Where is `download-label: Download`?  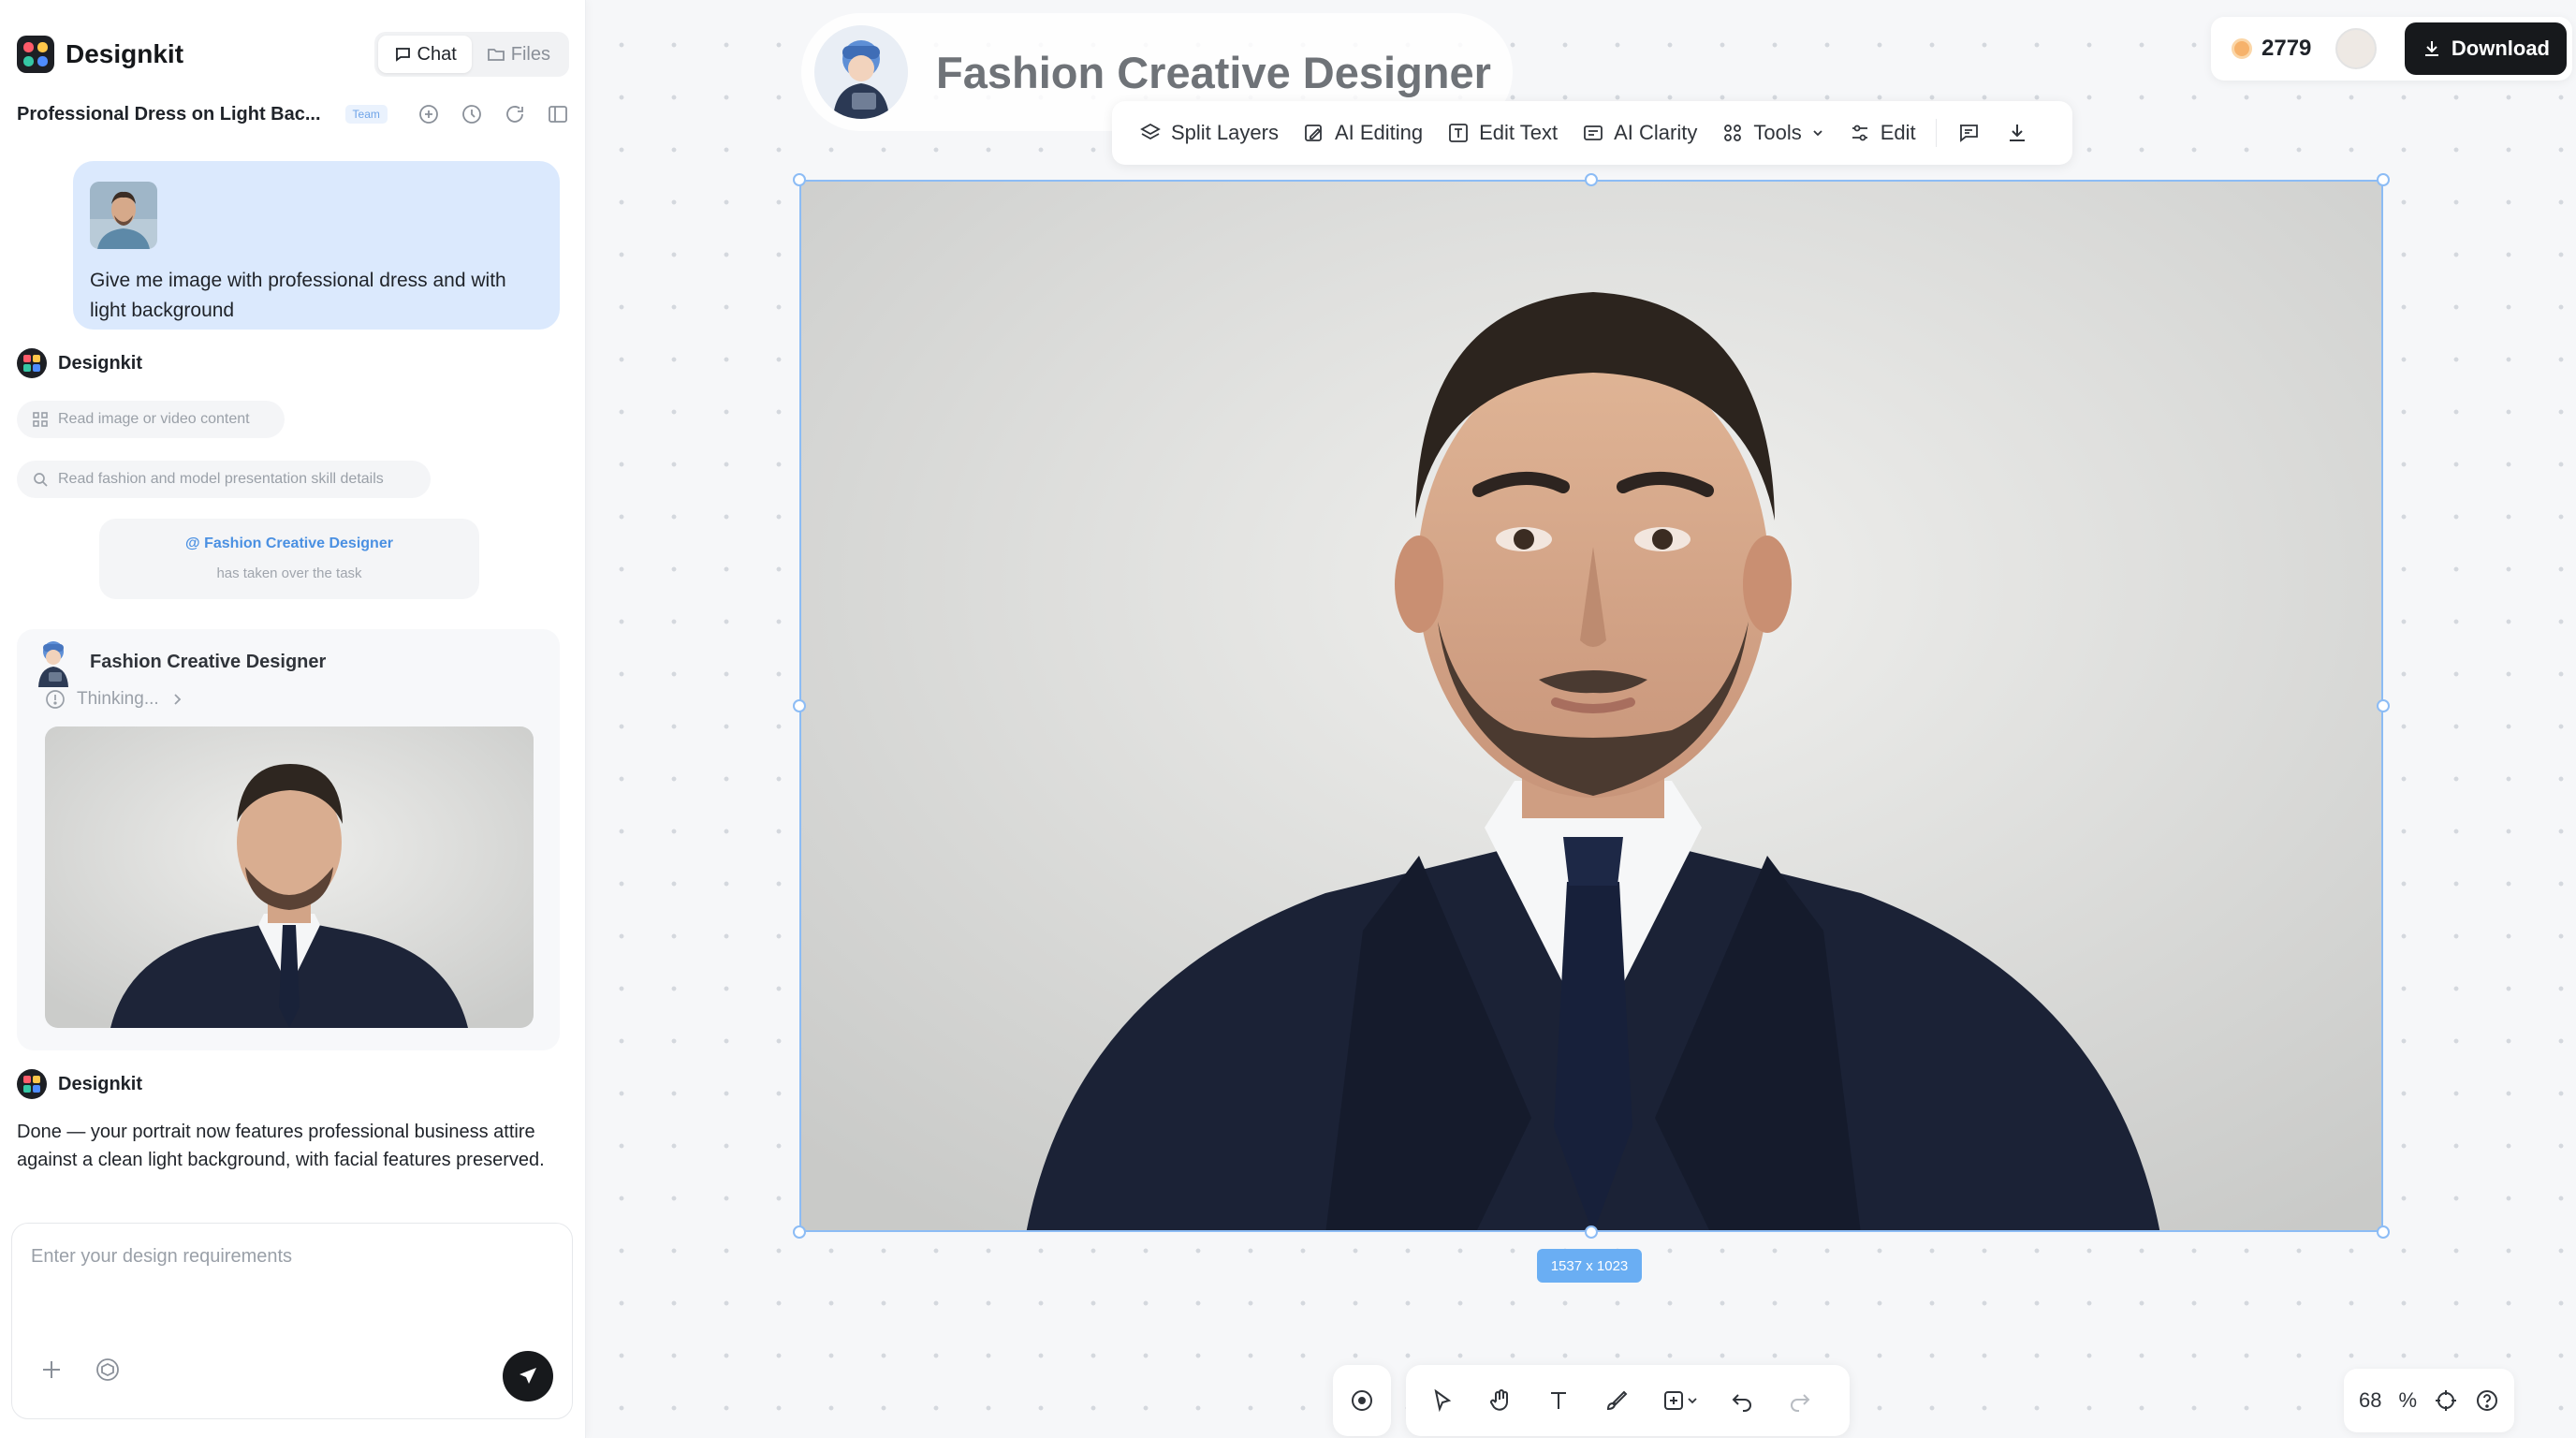
download-label: Download is located at coordinates (2500, 48).